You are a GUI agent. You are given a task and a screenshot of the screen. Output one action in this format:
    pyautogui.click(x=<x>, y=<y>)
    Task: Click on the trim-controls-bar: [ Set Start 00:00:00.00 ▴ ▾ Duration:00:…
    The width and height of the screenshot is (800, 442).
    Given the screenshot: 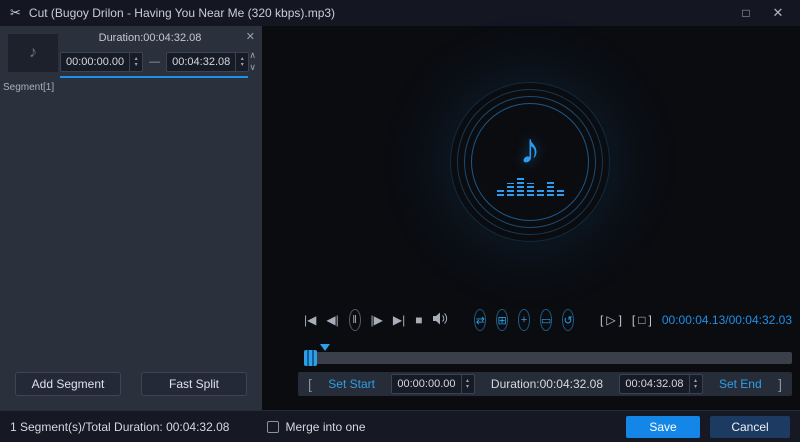 What is the action you would take?
    pyautogui.click(x=545, y=384)
    